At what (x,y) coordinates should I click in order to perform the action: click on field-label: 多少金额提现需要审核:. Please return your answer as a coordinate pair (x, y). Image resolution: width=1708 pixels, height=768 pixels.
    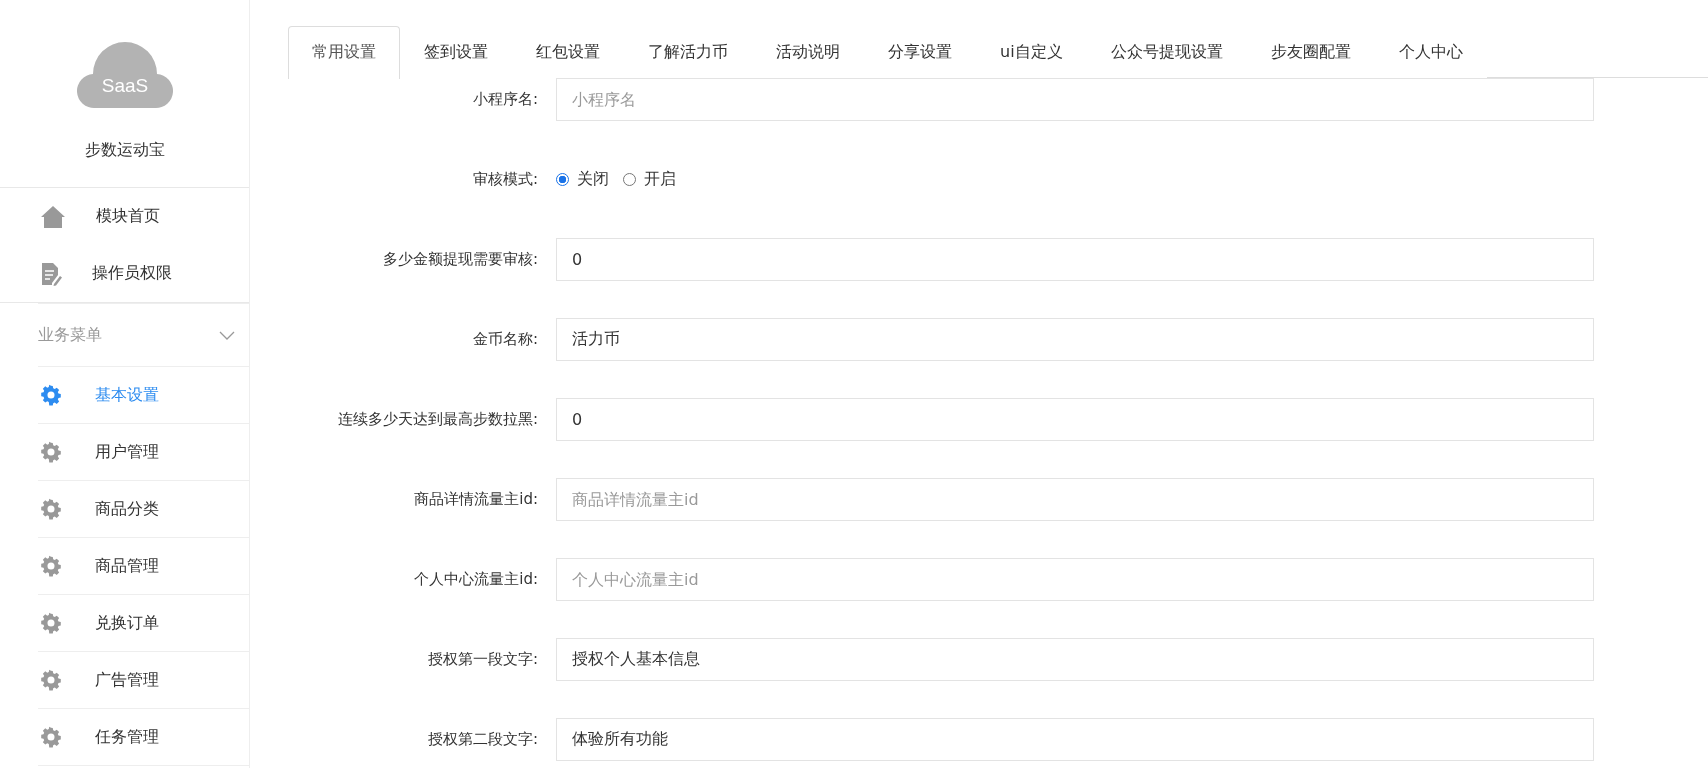
    Looking at the image, I should click on (459, 259).